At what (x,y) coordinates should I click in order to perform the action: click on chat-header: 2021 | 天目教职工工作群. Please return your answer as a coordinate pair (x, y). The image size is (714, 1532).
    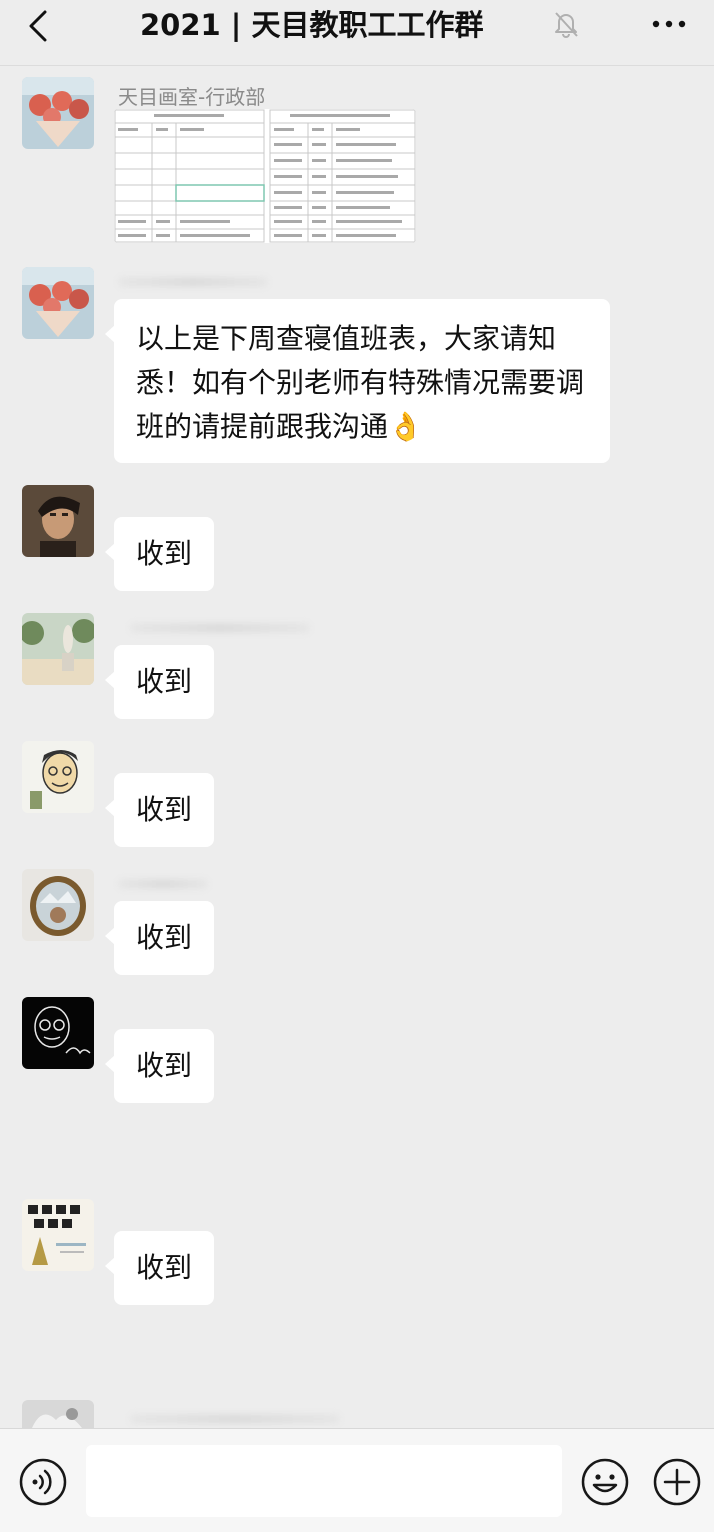
    Looking at the image, I should click on (357, 33).